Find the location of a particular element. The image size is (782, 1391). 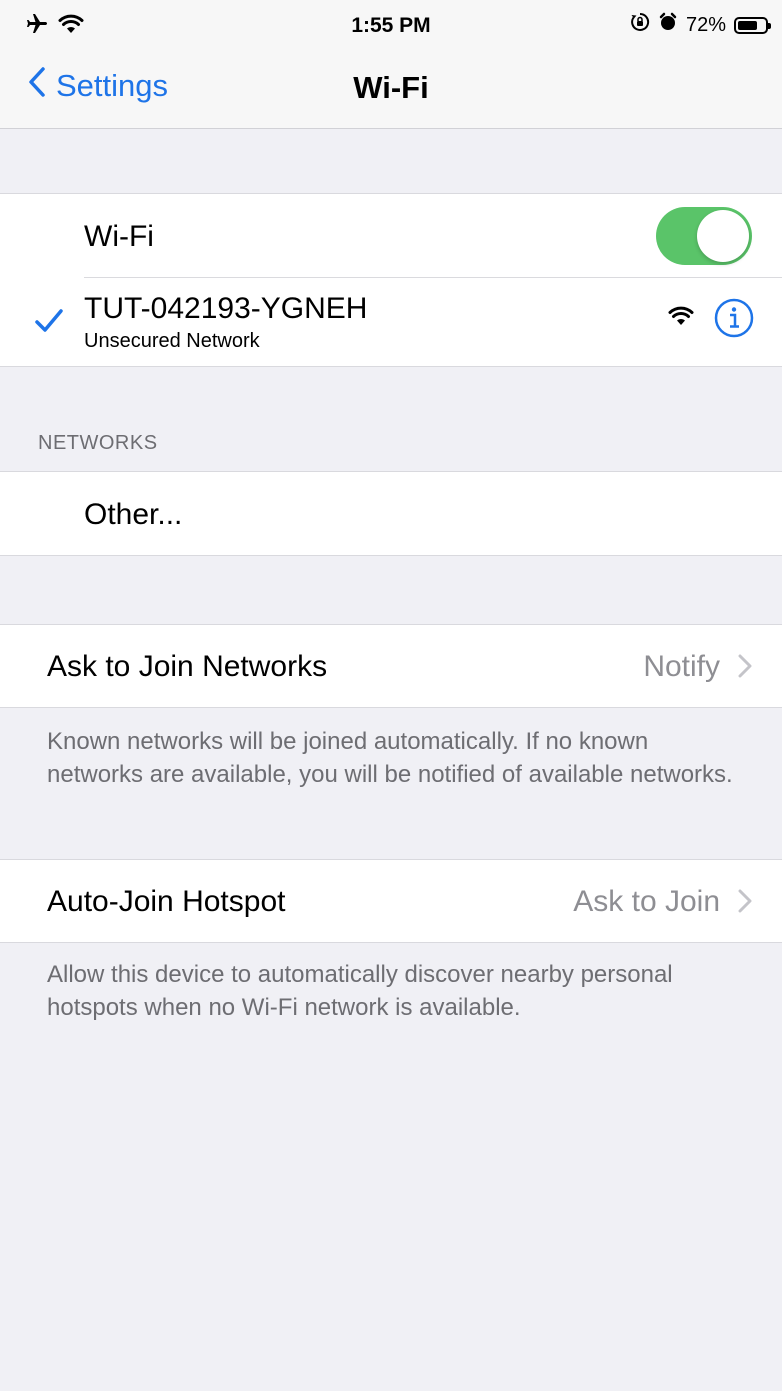

battery-icon is located at coordinates (752, 25).